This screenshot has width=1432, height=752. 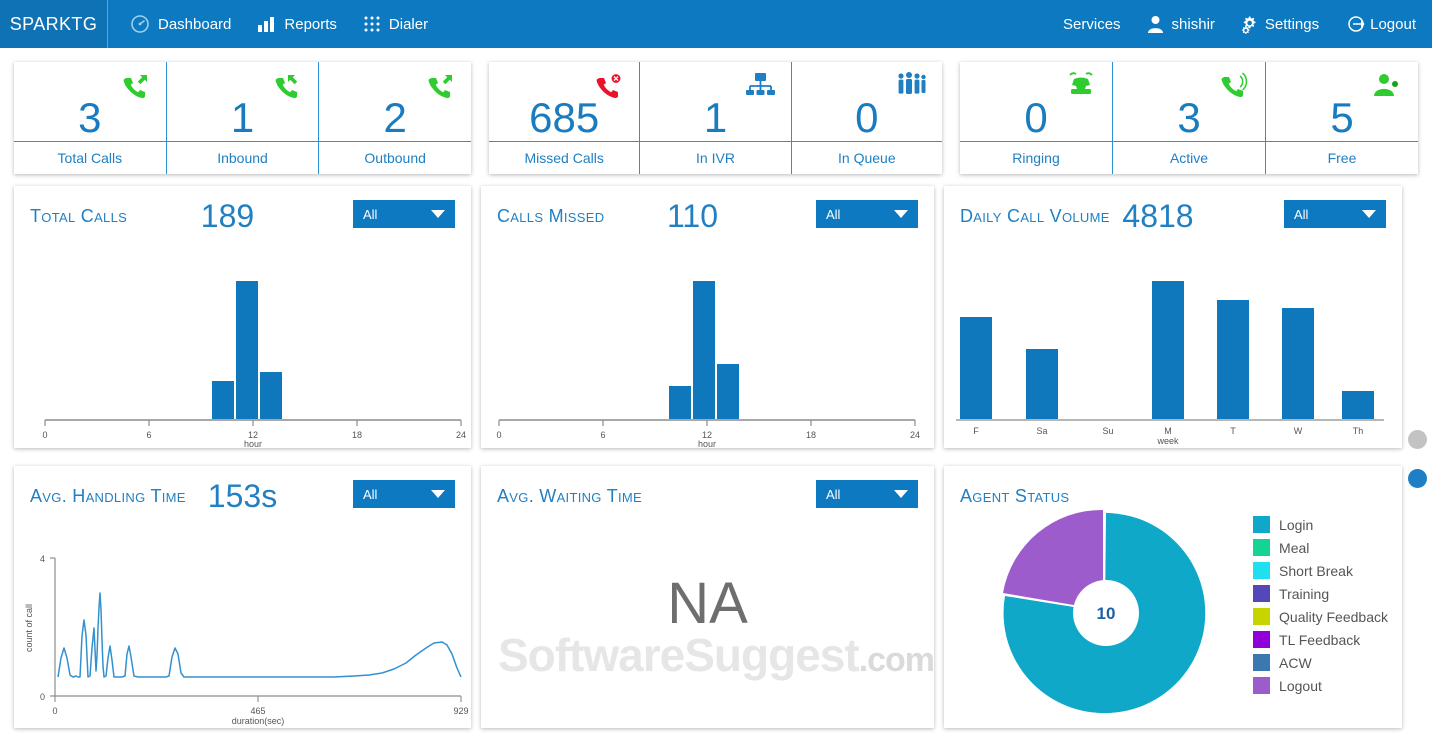 What do you see at coordinates (1342, 118) in the screenshot?
I see `kpi-free: 5 Free` at bounding box center [1342, 118].